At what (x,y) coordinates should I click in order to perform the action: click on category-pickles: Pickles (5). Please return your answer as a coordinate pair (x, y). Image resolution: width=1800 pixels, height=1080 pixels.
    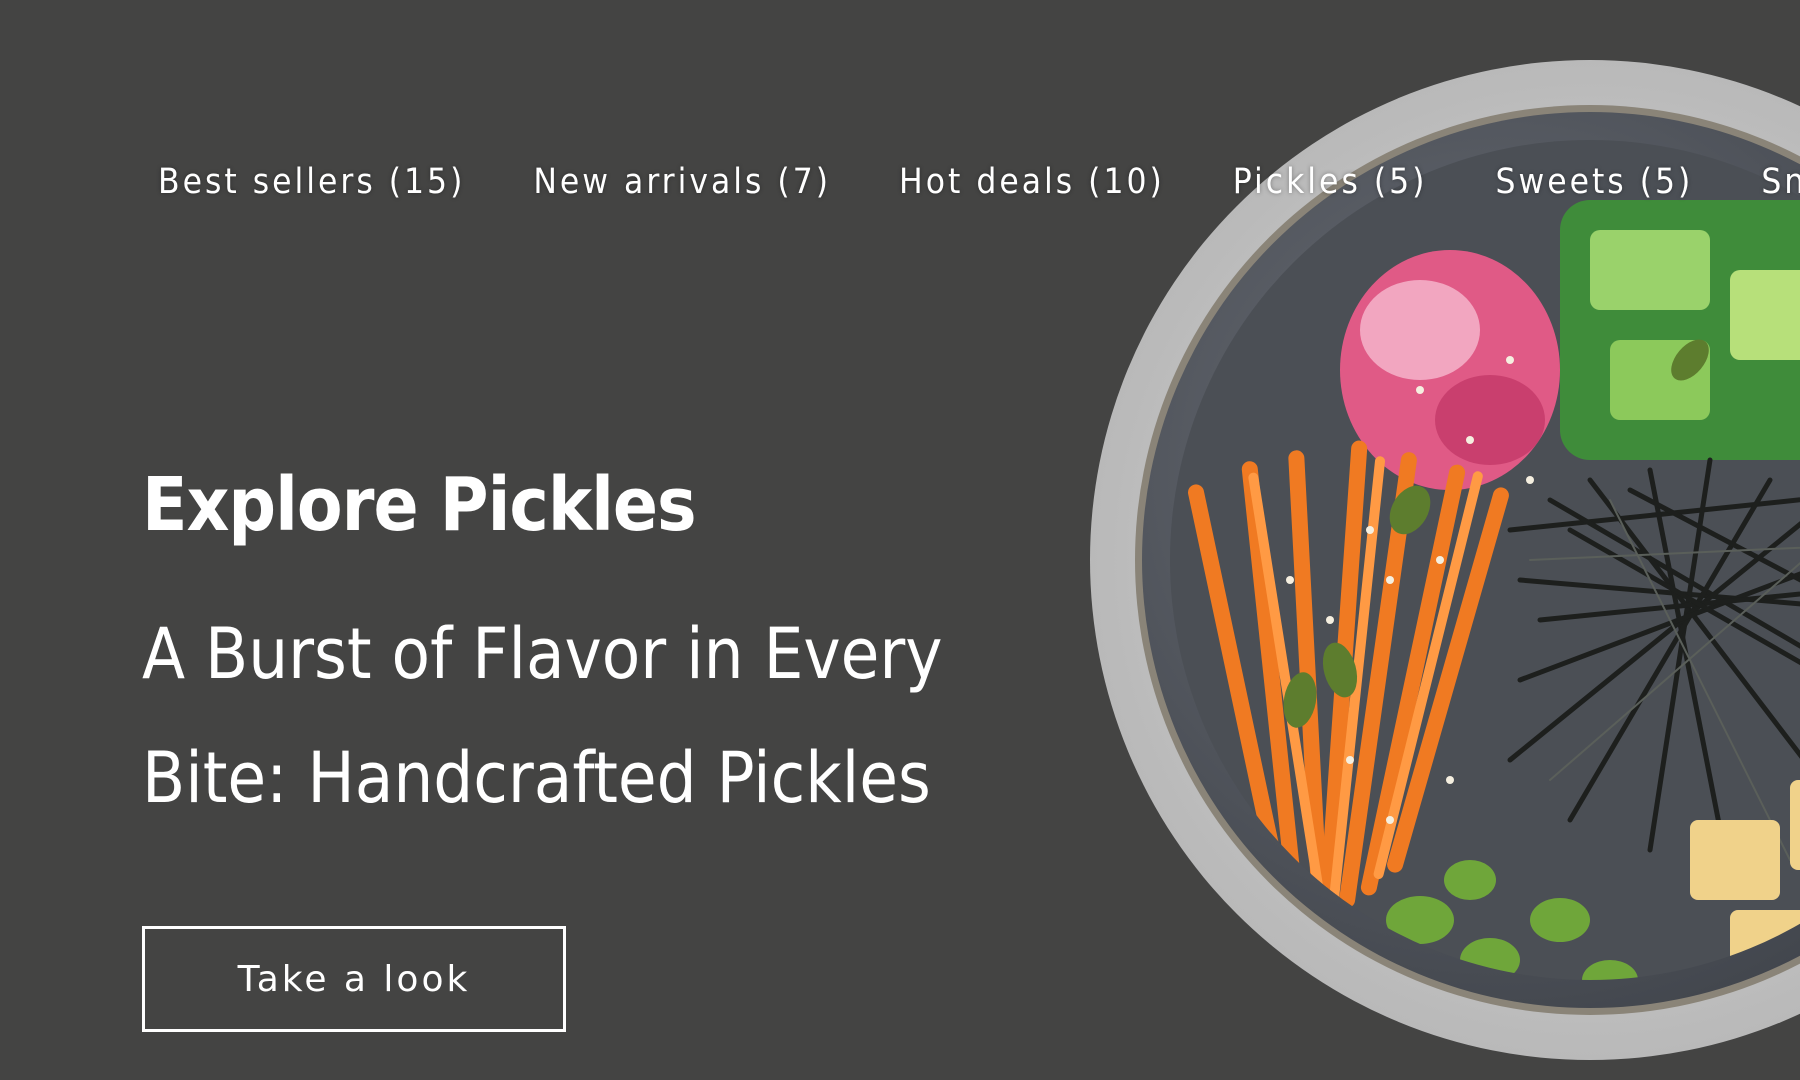
    Looking at the image, I should click on (1330, 182).